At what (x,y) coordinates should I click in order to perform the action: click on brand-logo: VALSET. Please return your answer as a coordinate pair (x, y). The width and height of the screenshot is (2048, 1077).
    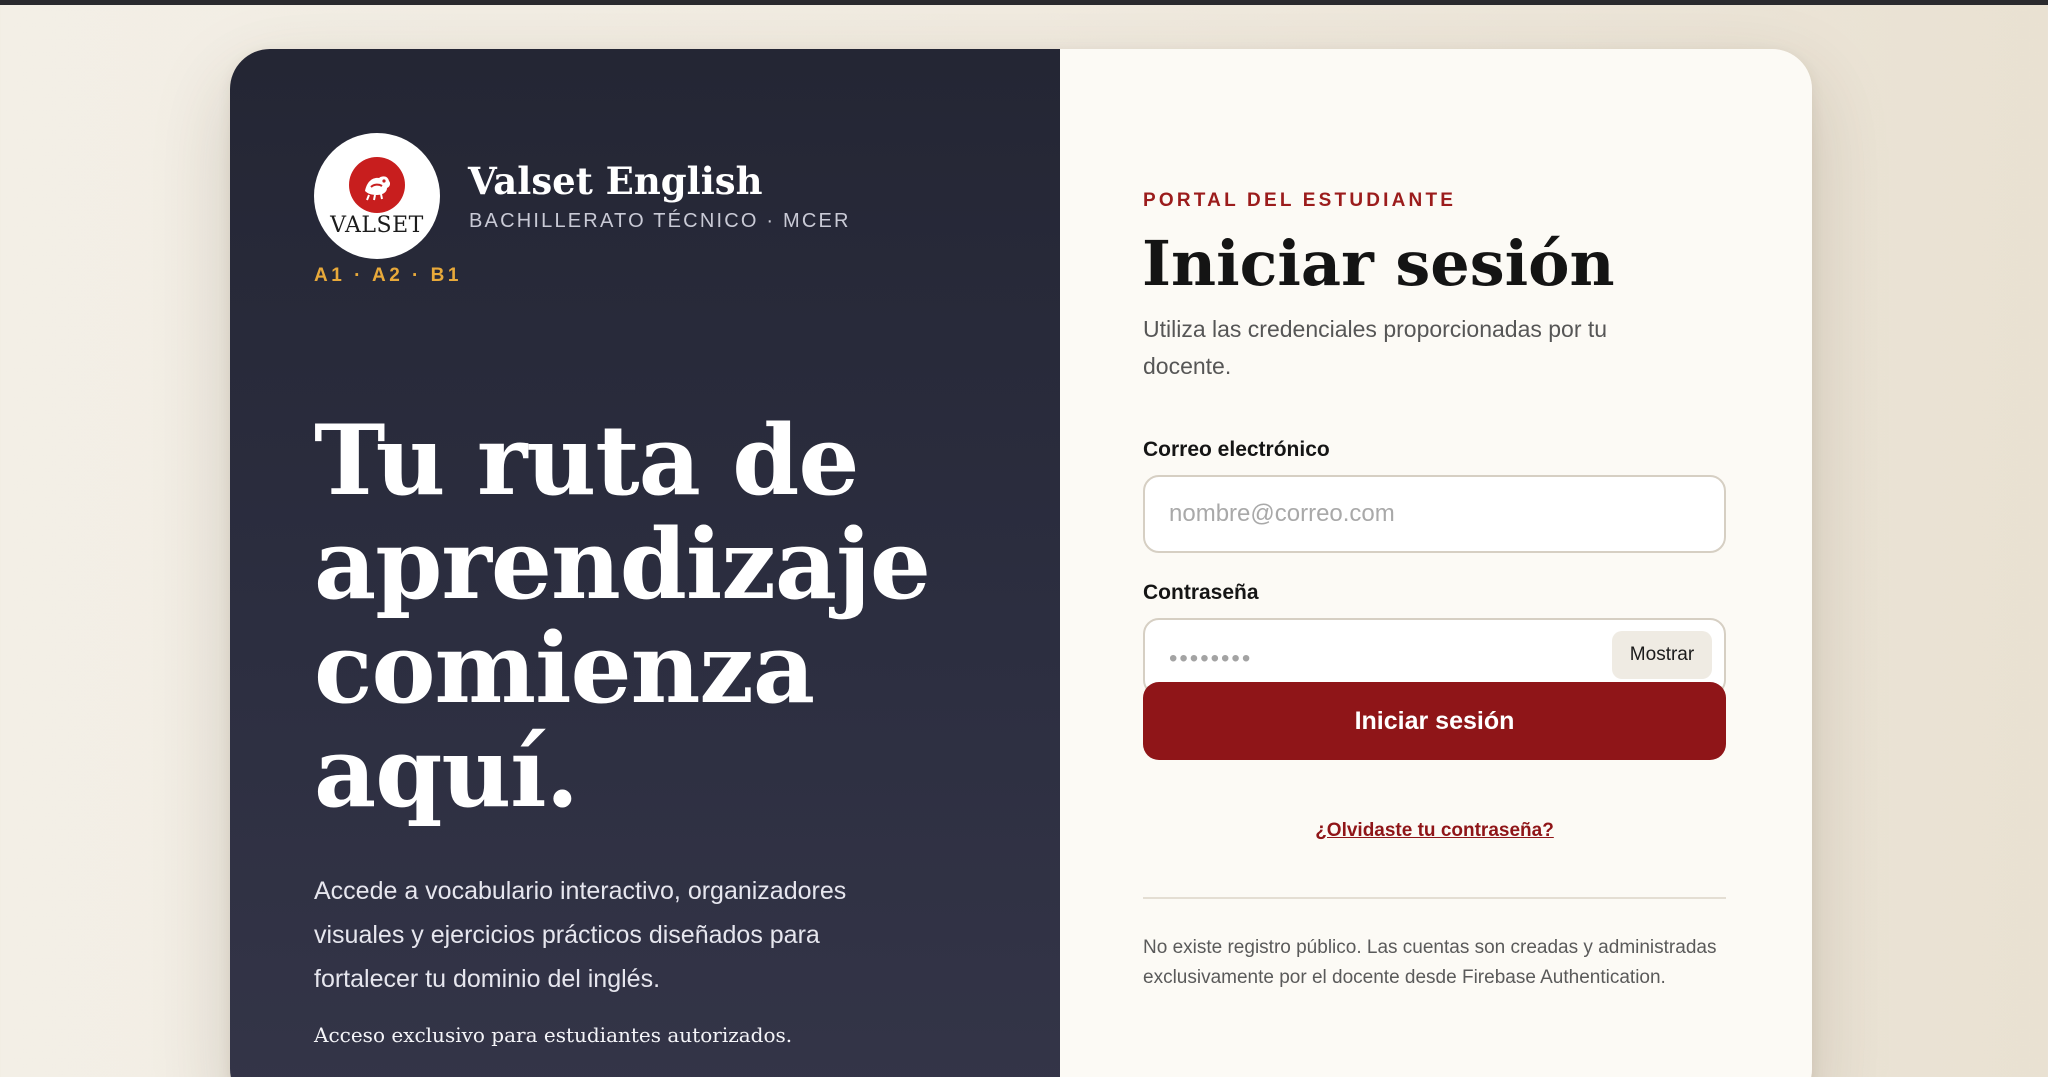
    Looking at the image, I should click on (377, 196).